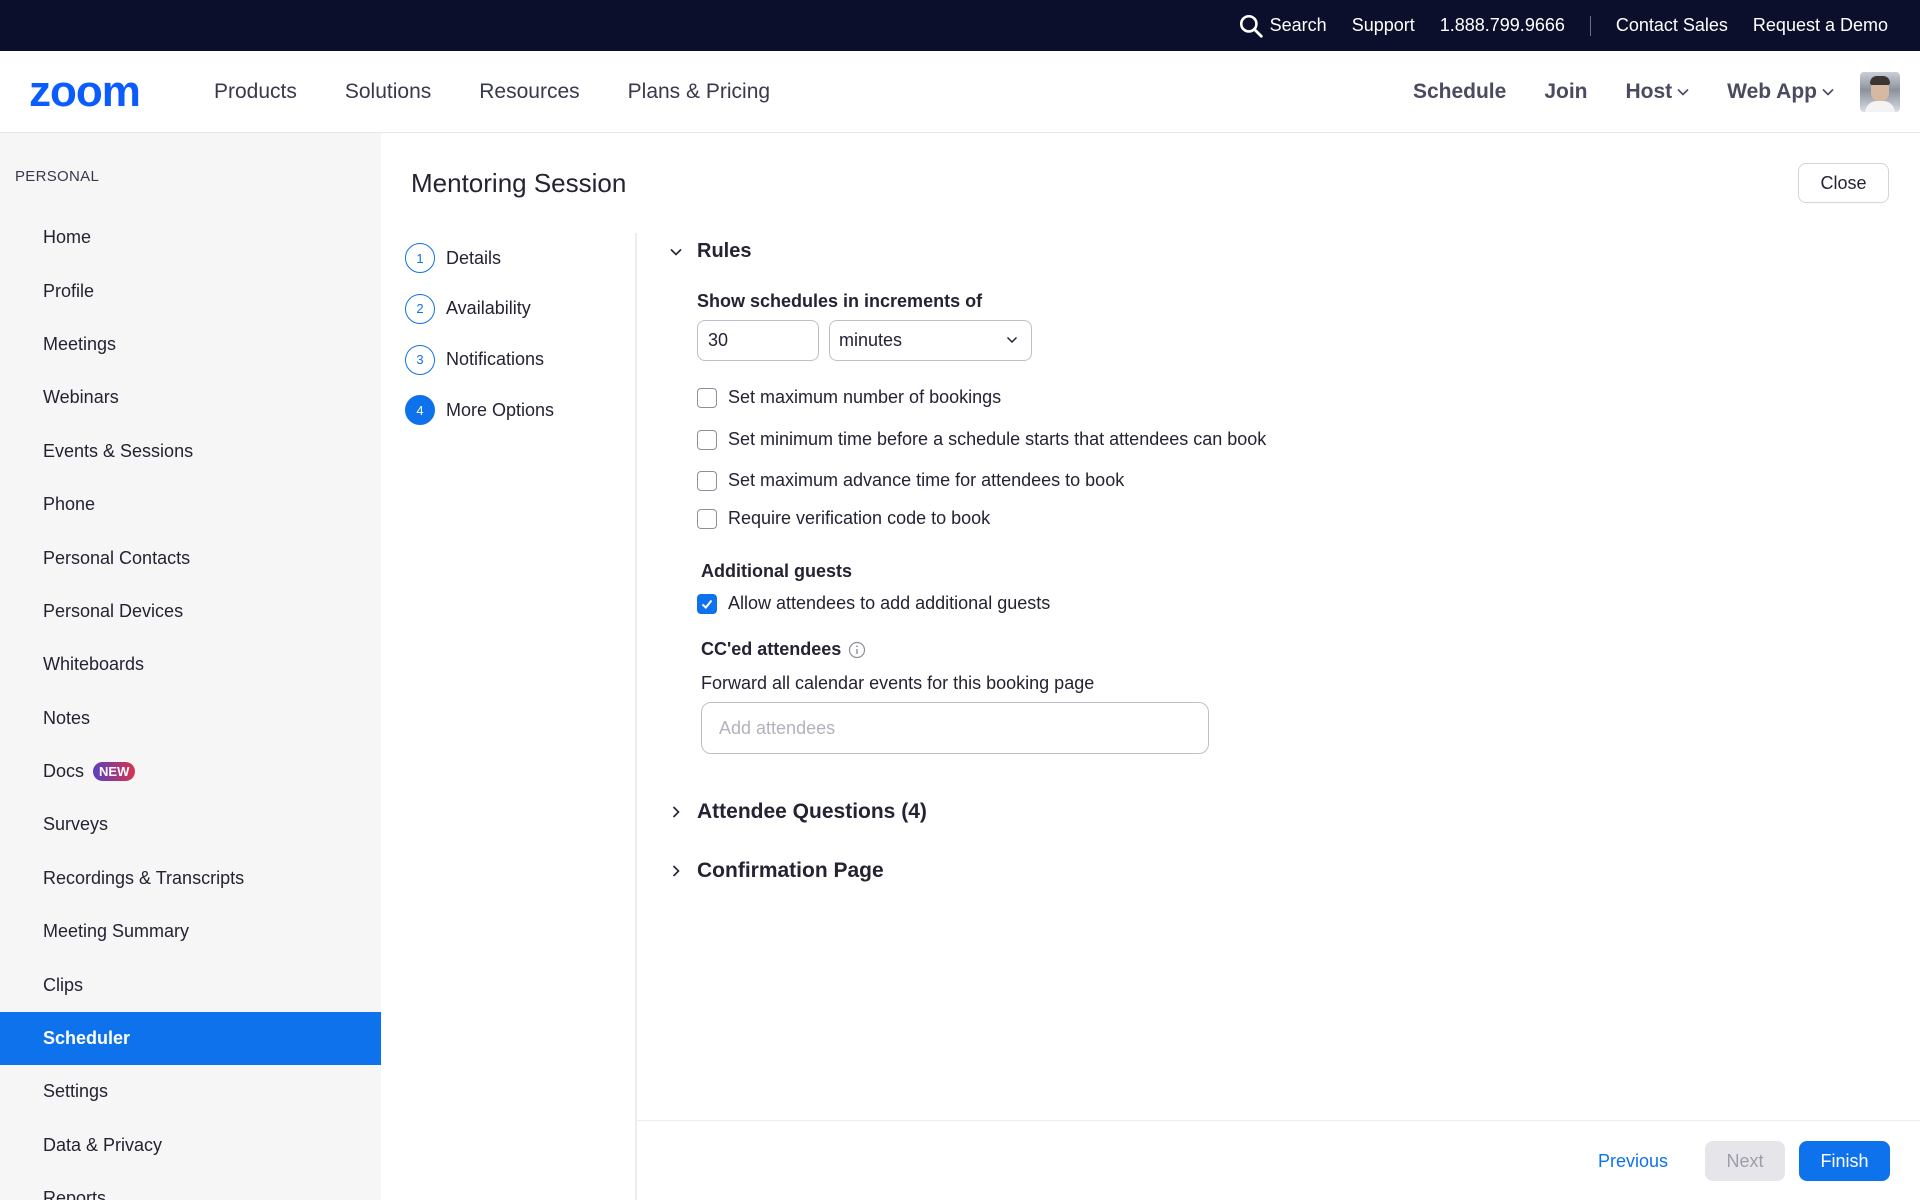 This screenshot has width=1920, height=1200. What do you see at coordinates (1251, 26) in the screenshot?
I see `search-icon` at bounding box center [1251, 26].